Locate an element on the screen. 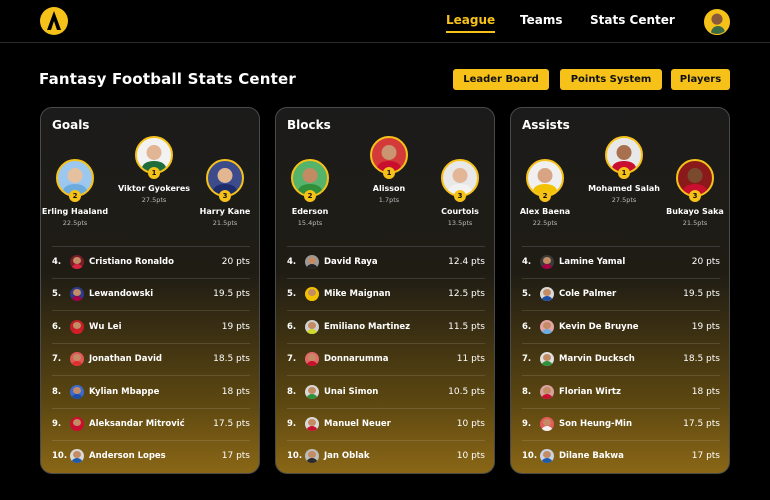 This screenshot has width=770, height=500. logo-icon is located at coordinates (54, 21).